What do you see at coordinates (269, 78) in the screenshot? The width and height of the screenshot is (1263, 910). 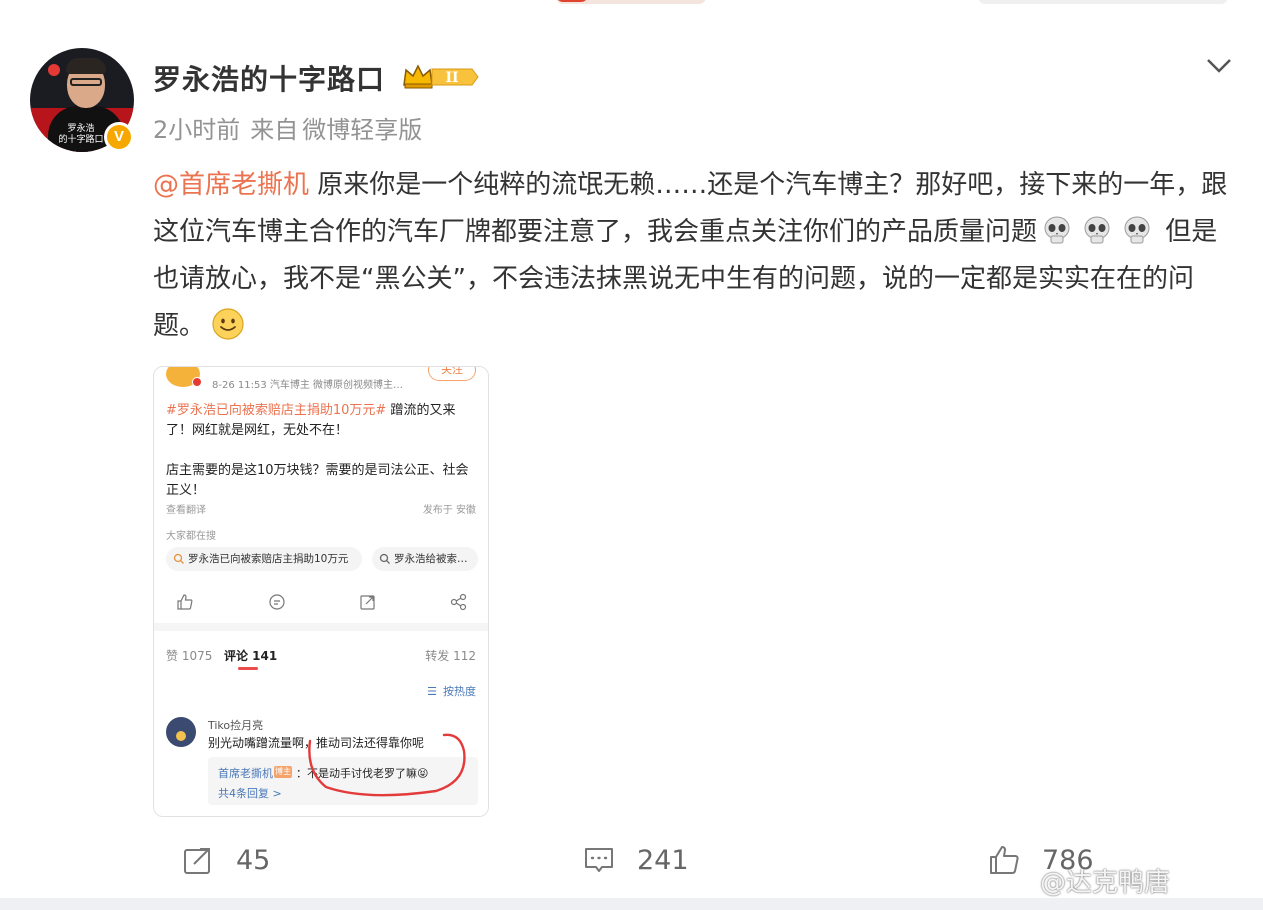 I see `author-name: 罗永浩的十字路口` at bounding box center [269, 78].